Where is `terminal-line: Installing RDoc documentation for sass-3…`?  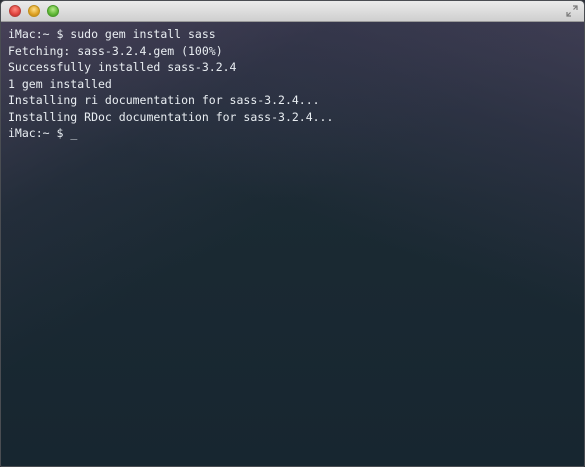
terminal-line: Installing RDoc documentation for sass-3… is located at coordinates (171, 116).